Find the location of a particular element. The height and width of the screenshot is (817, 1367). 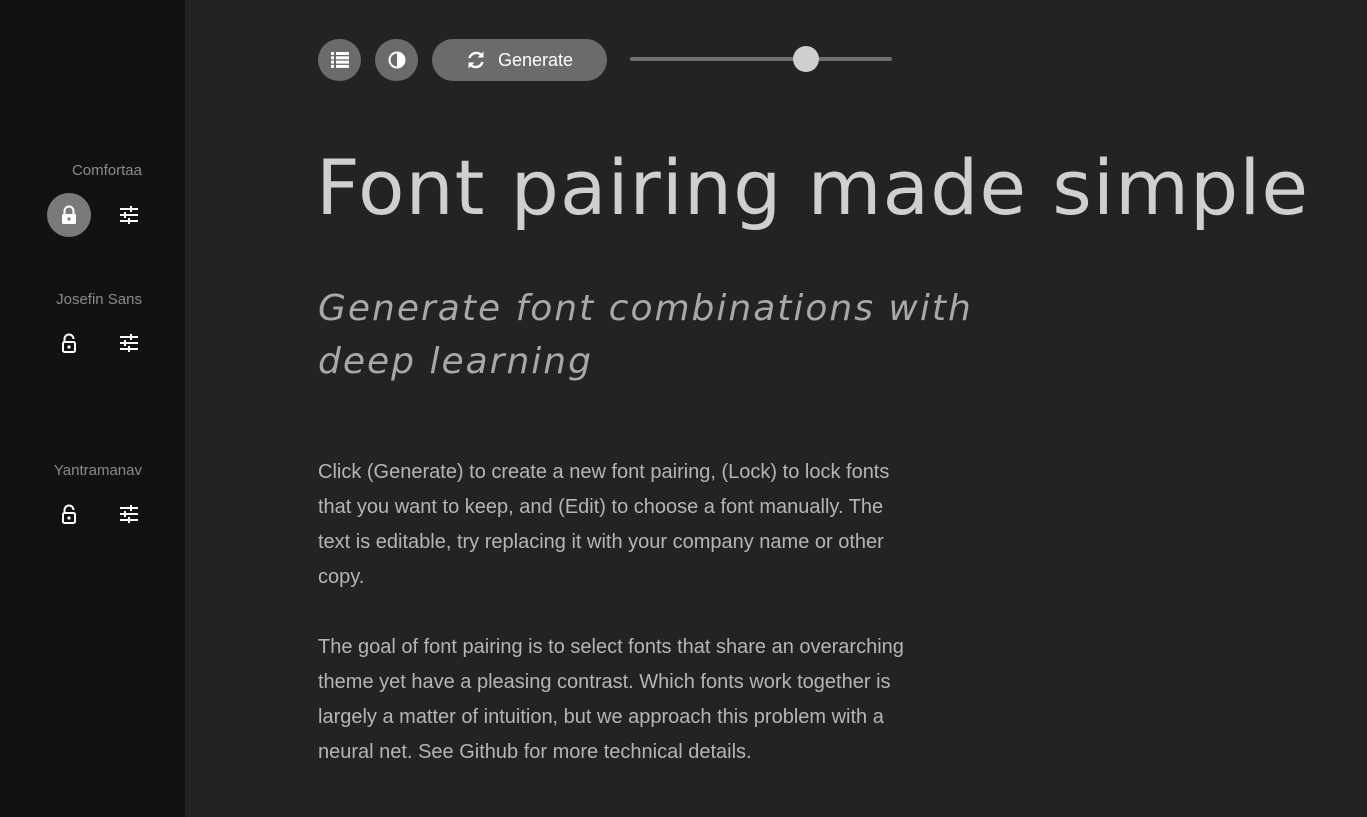

generate-button: Generate is located at coordinates (519, 60).